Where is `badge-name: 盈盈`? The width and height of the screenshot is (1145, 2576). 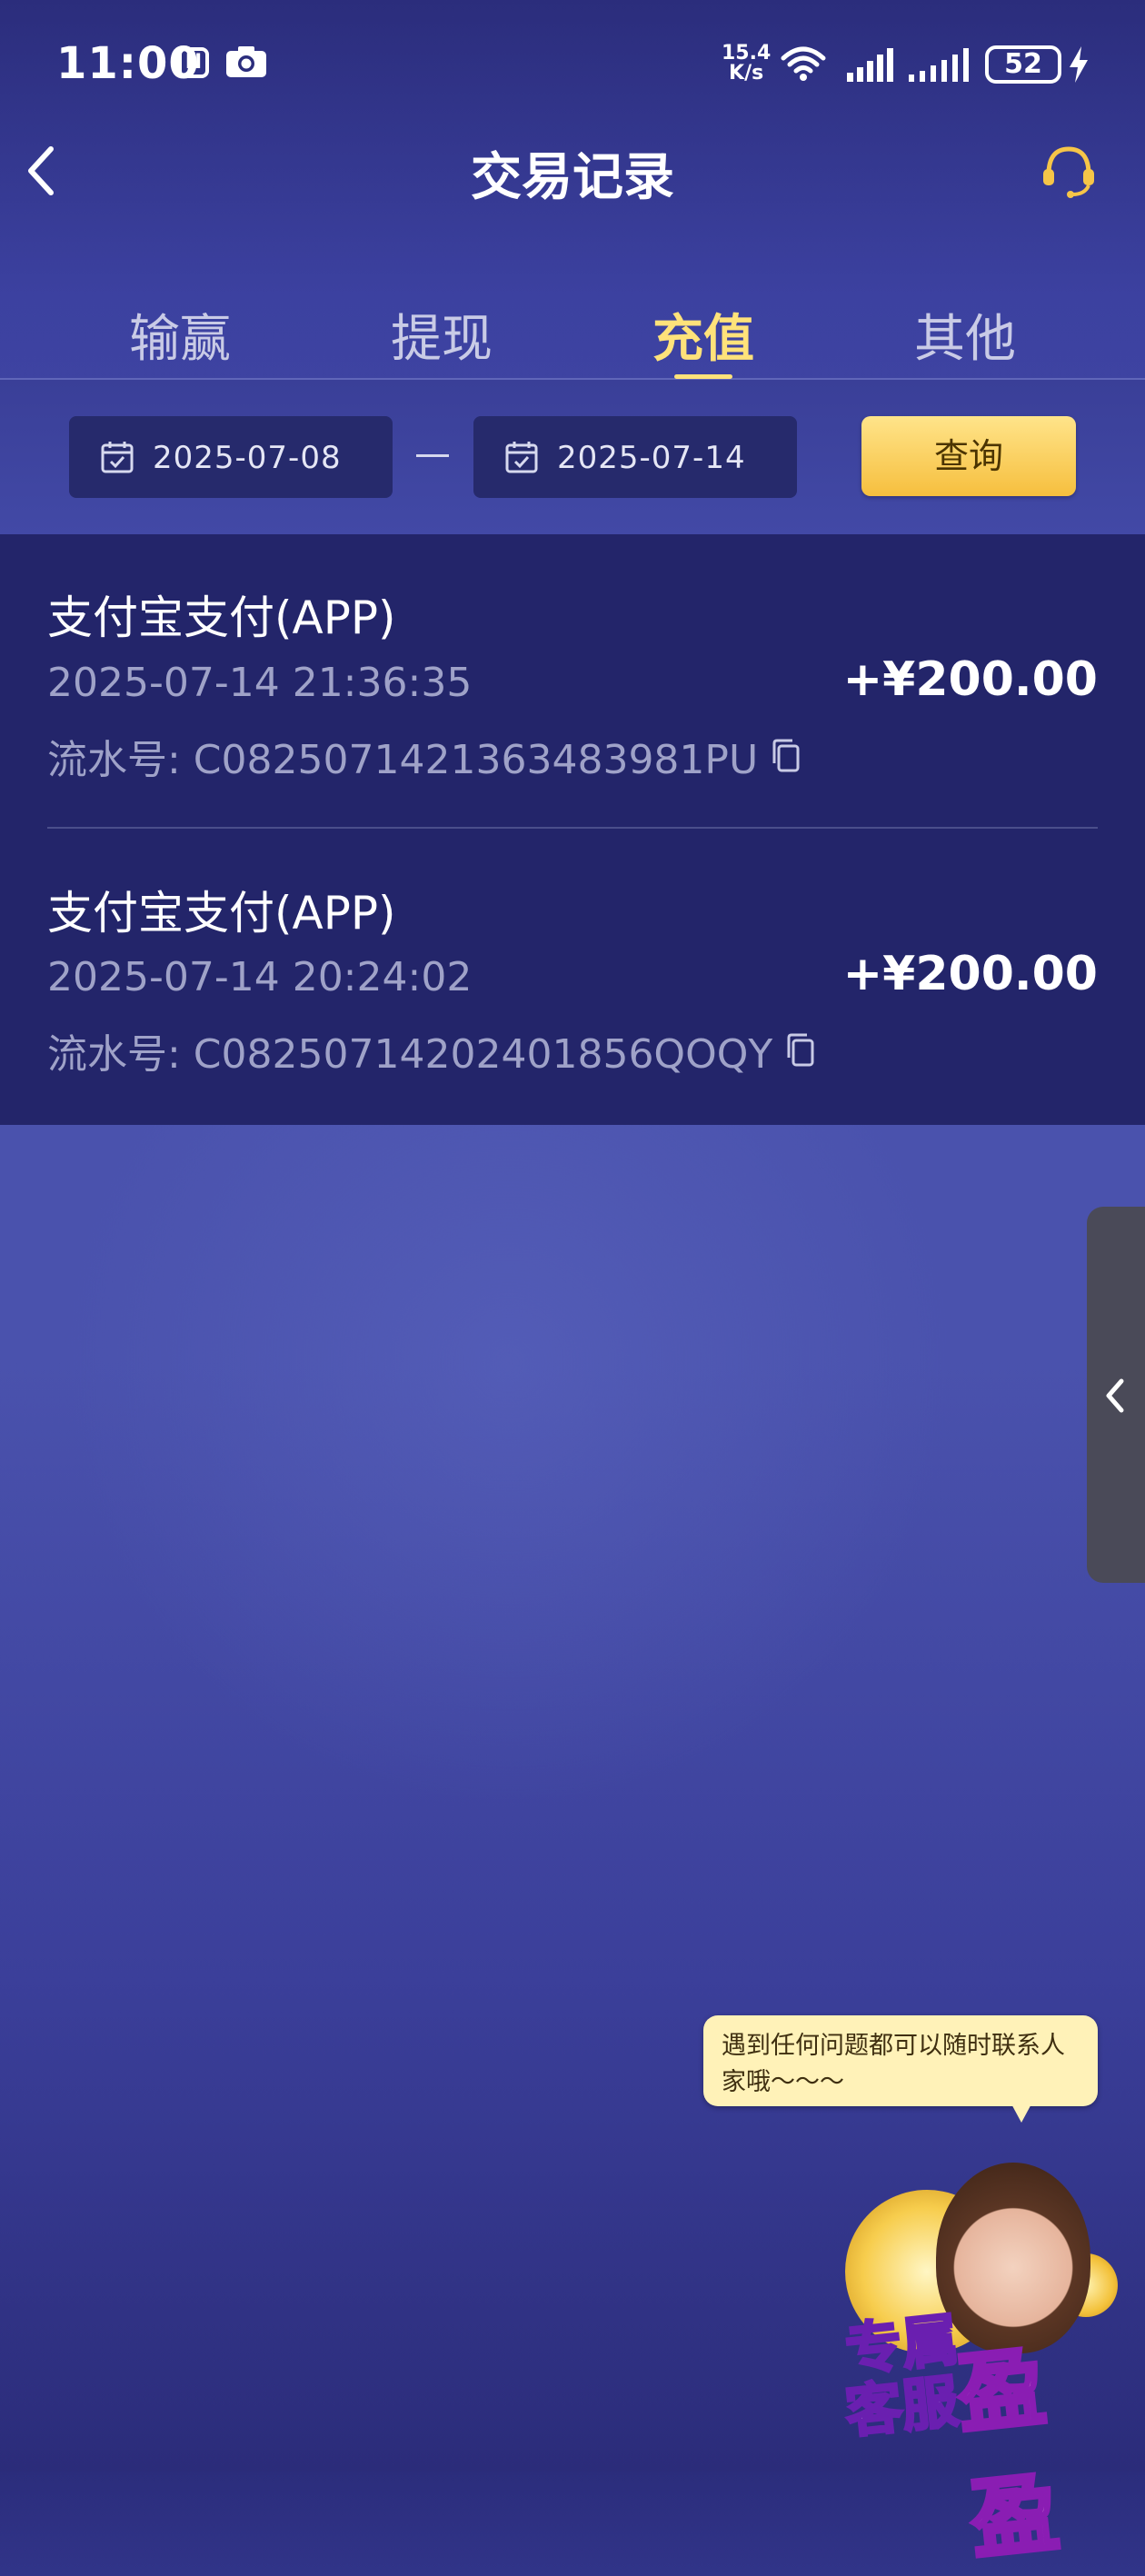
badge-name: 盈盈 is located at coordinates (1008, 2454).